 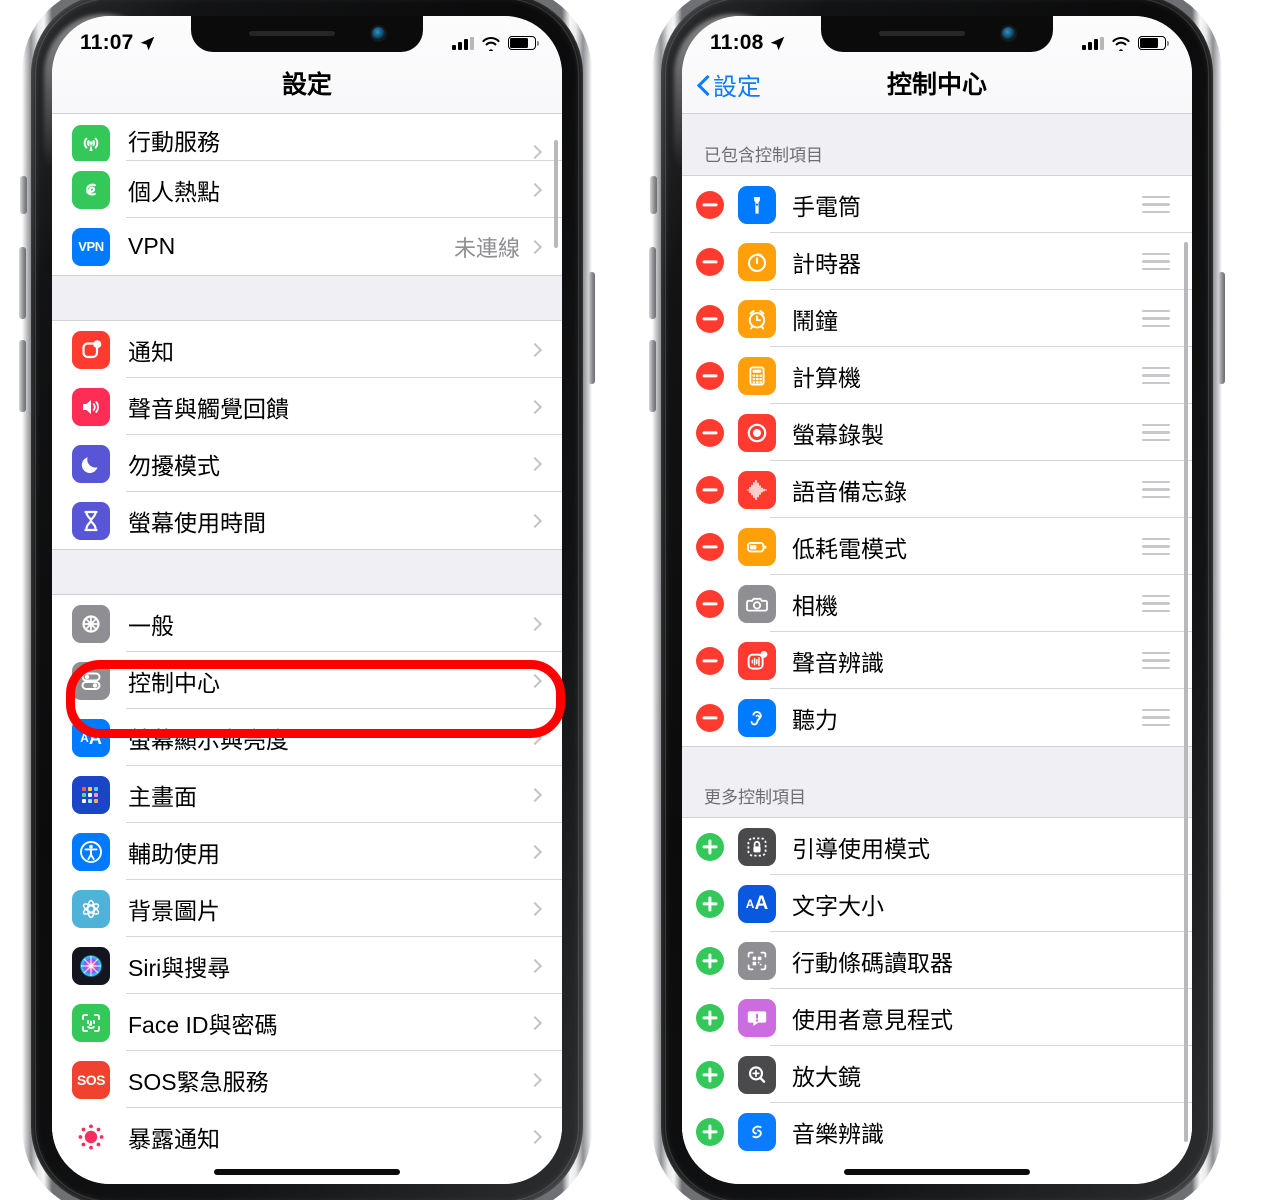 What do you see at coordinates (737, 87) in the screenshot?
I see `back-button-label: 設定` at bounding box center [737, 87].